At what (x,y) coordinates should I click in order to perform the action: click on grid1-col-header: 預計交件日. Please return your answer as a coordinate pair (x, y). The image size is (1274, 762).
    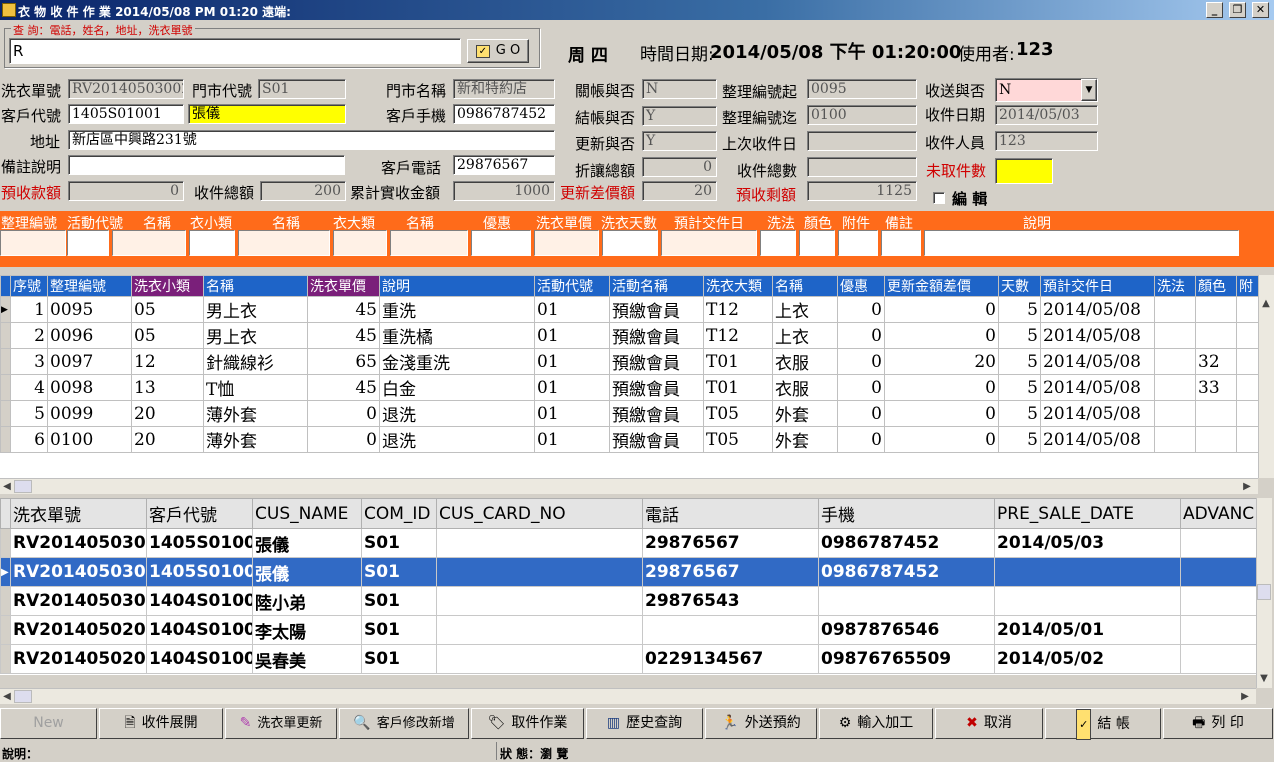
    Looking at the image, I should click on (1097, 286).